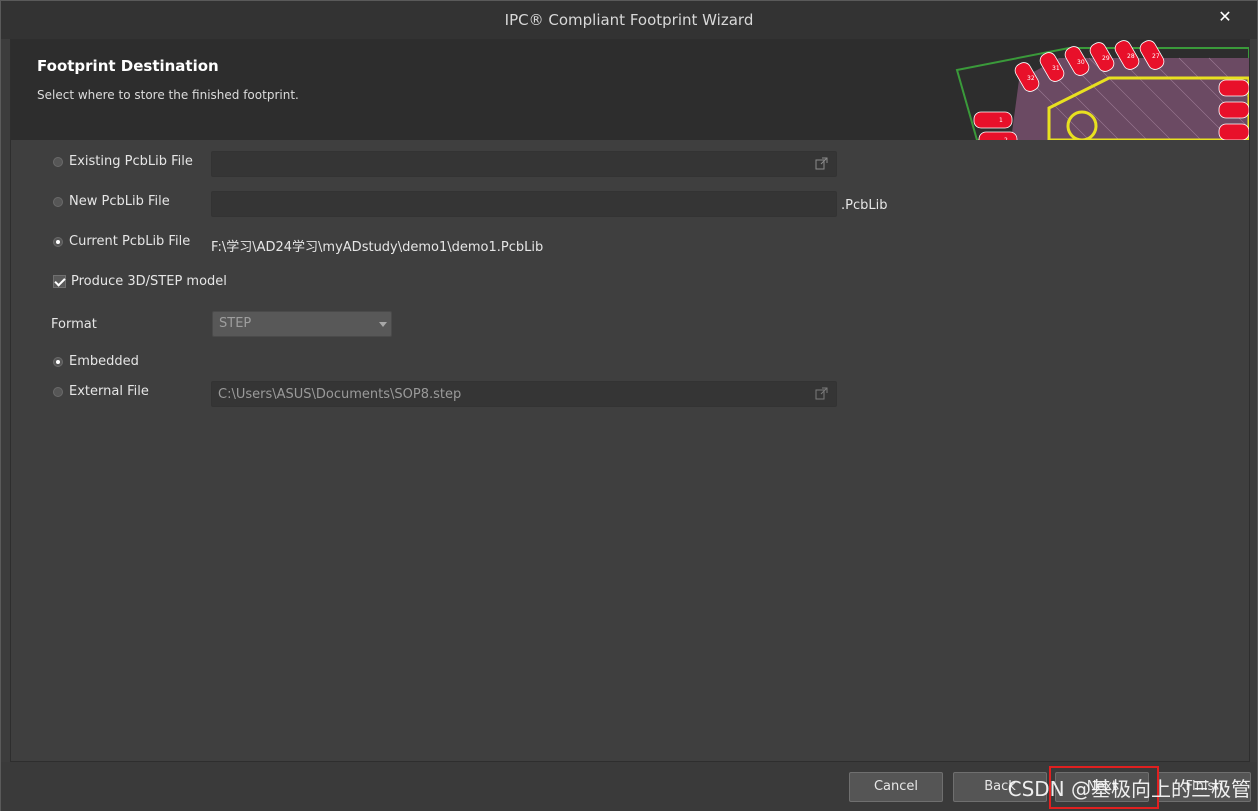 The image size is (1258, 811). What do you see at coordinates (896, 787) in the screenshot?
I see `cancel-button: Cancel` at bounding box center [896, 787].